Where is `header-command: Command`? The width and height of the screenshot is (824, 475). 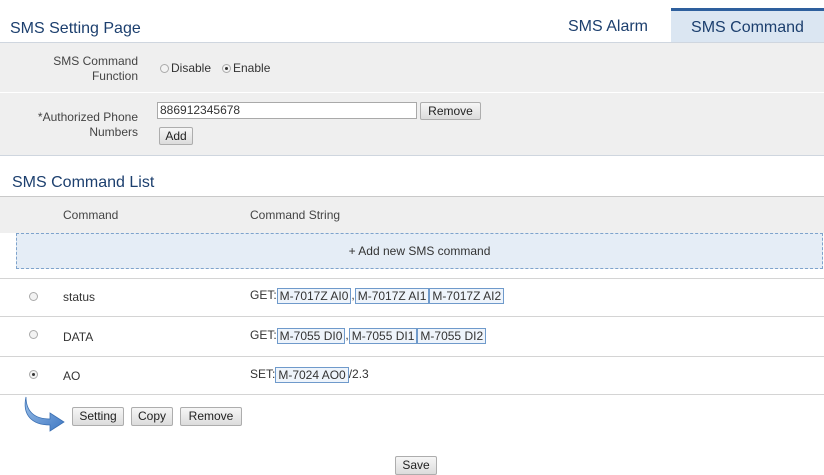 header-command: Command is located at coordinates (91, 215).